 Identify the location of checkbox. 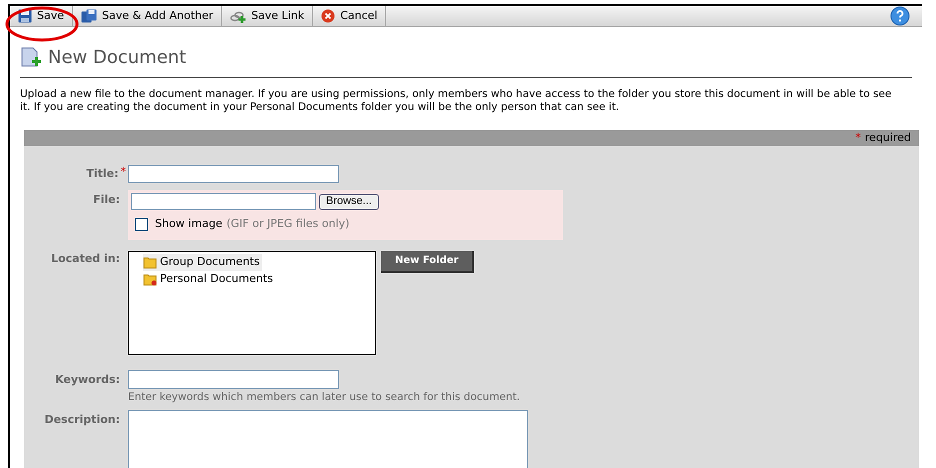
(141, 224).